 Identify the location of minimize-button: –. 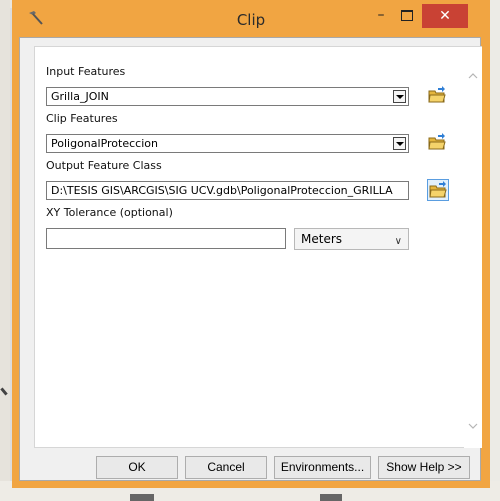
(381, 16).